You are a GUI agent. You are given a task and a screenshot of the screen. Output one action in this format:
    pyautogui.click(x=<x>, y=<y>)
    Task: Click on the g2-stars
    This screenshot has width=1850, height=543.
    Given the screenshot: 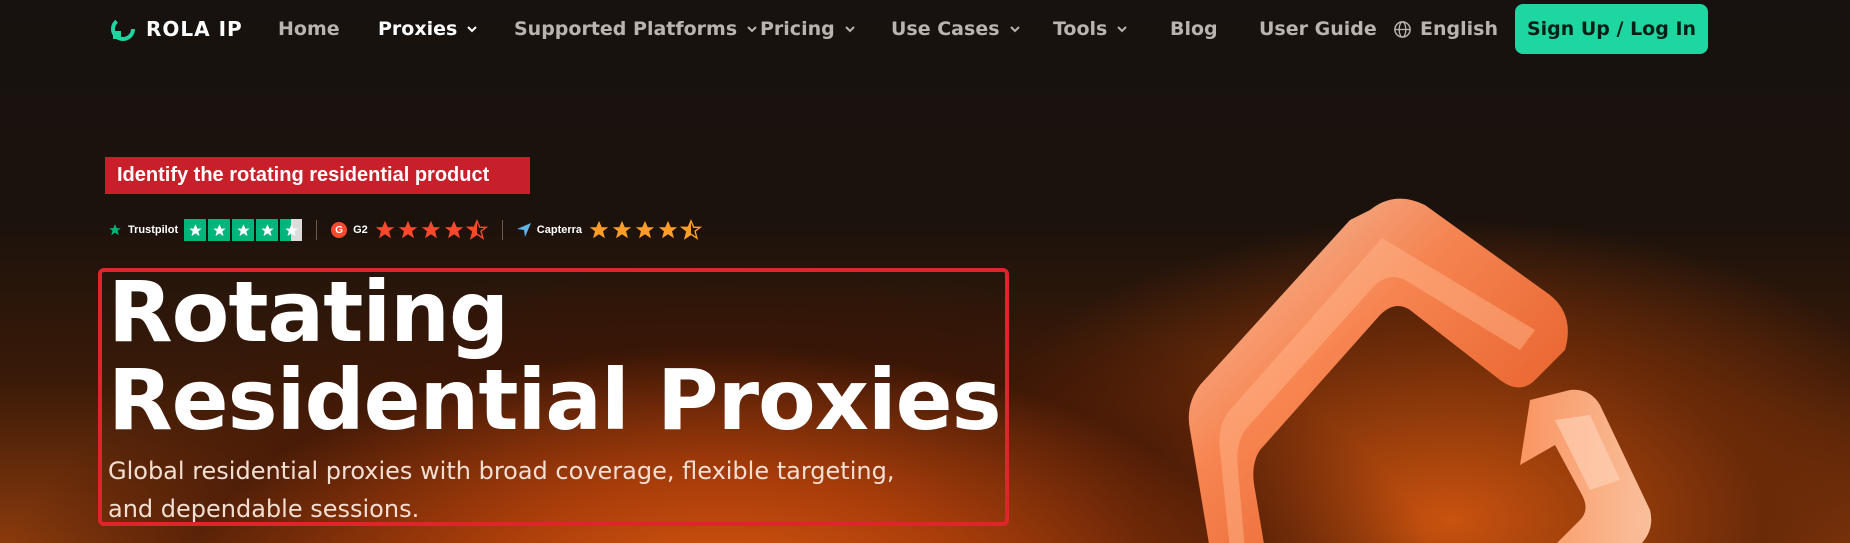 What is the action you would take?
    pyautogui.click(x=431, y=230)
    